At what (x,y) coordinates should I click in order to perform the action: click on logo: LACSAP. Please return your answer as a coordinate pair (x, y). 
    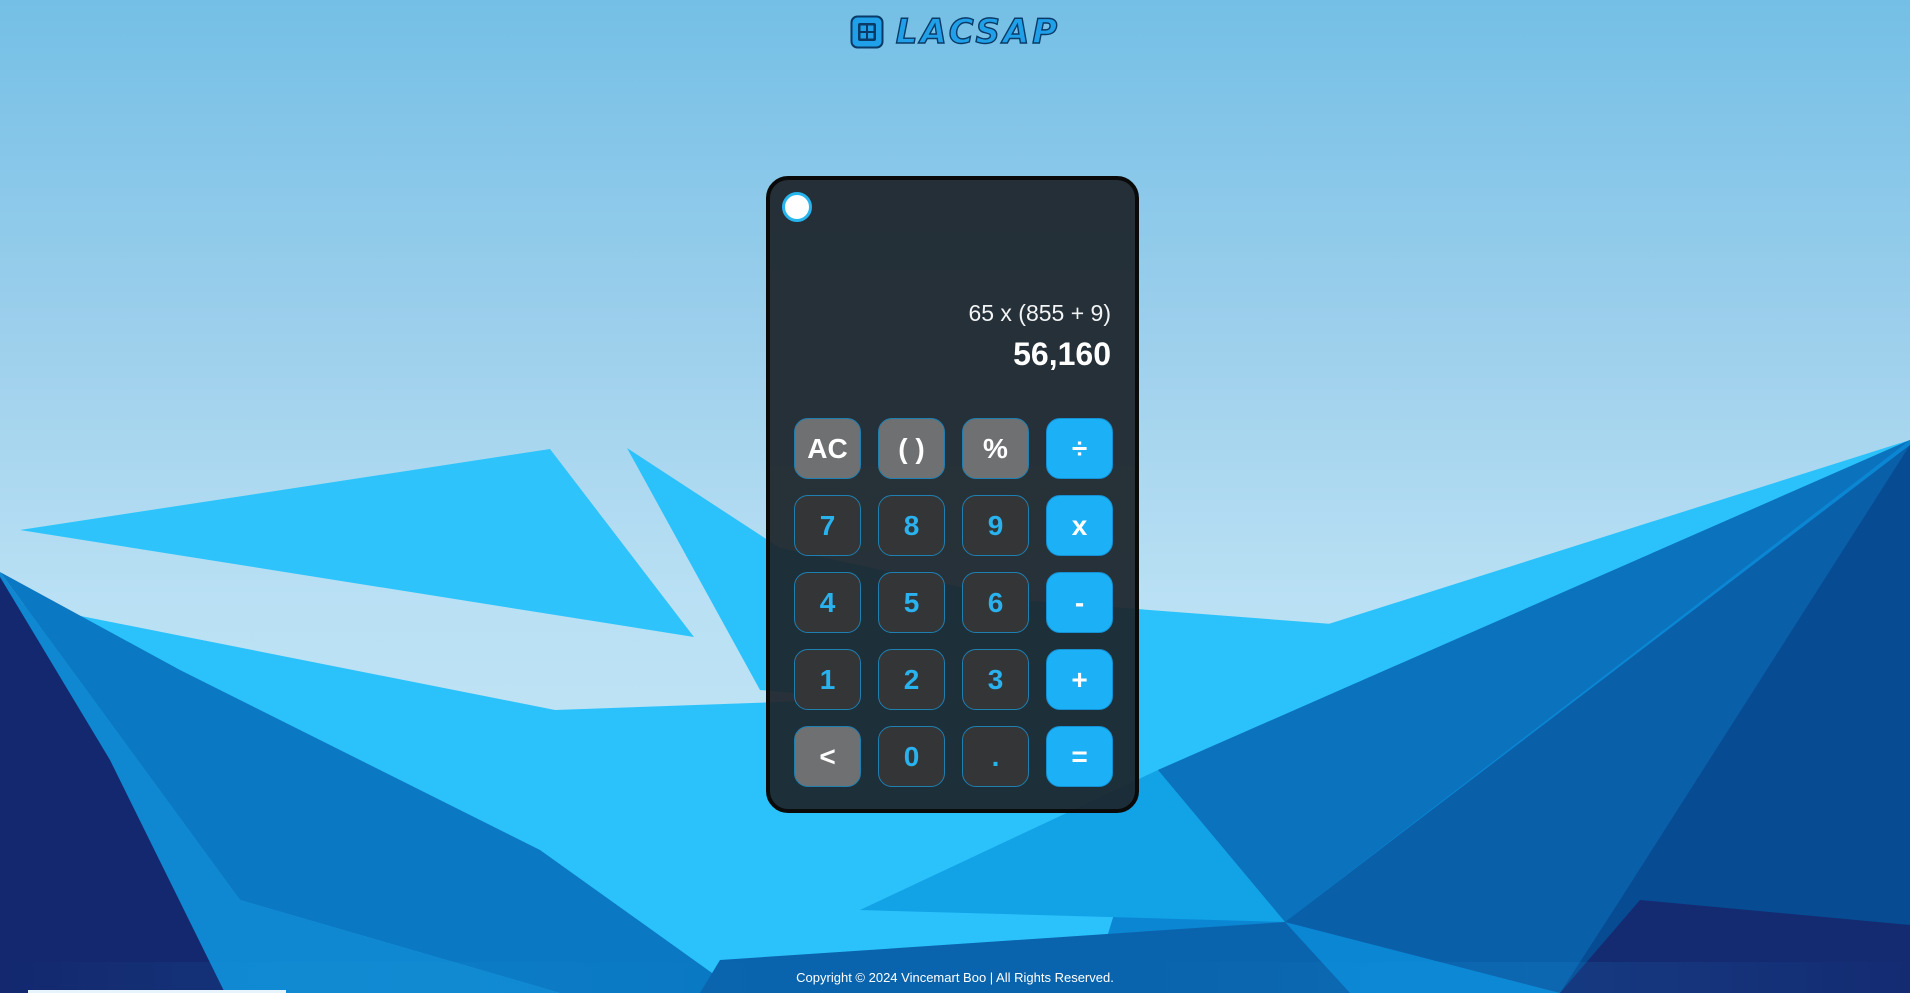
    Looking at the image, I should click on (955, 32).